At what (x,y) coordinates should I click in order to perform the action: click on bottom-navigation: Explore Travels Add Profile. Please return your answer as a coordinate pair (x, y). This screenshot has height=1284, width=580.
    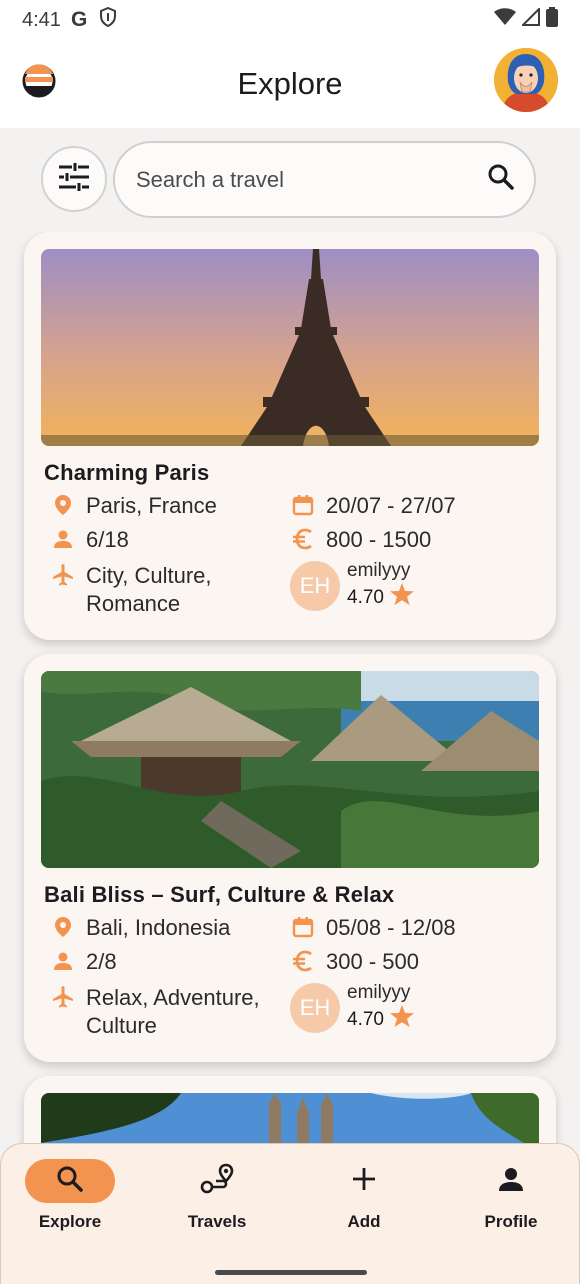
    Looking at the image, I should click on (290, 1213).